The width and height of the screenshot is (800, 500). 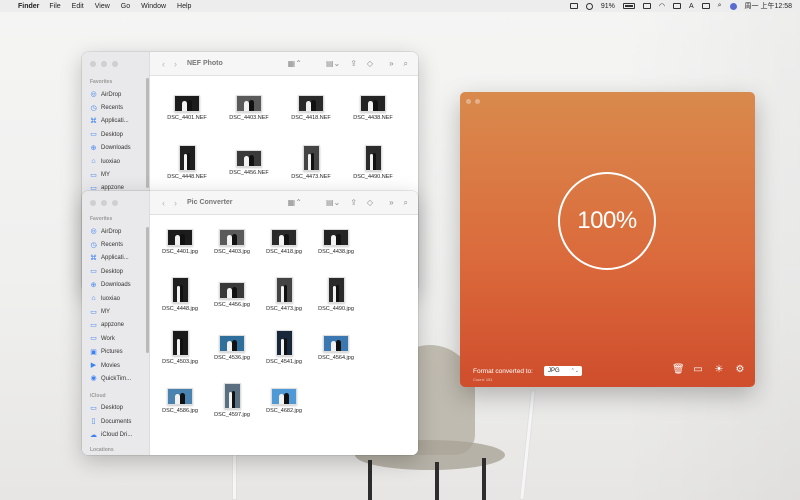 I want to click on file-item: DSC_4682.jpg, so click(x=284, y=400).